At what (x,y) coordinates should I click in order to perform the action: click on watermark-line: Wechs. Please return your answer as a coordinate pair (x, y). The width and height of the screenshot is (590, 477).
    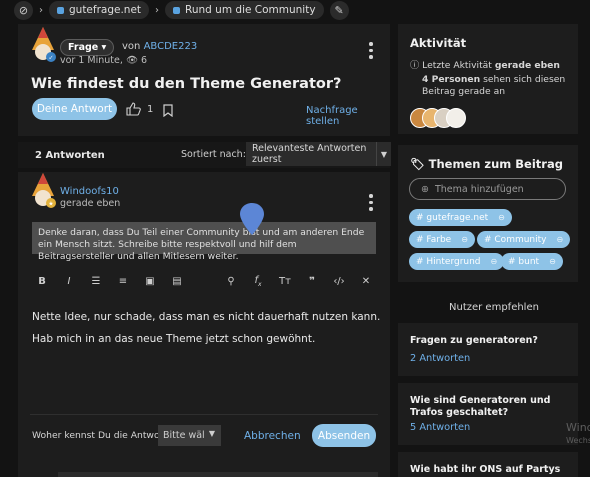
    Looking at the image, I should click on (578, 440).